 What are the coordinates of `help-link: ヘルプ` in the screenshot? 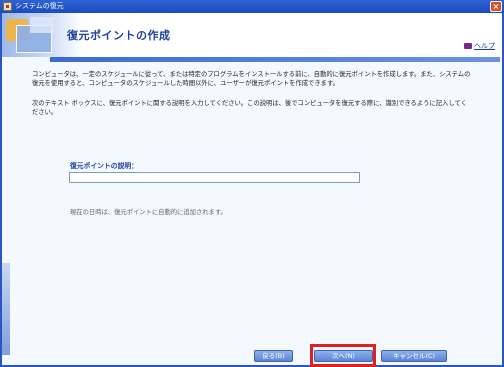 It's located at (479, 46).